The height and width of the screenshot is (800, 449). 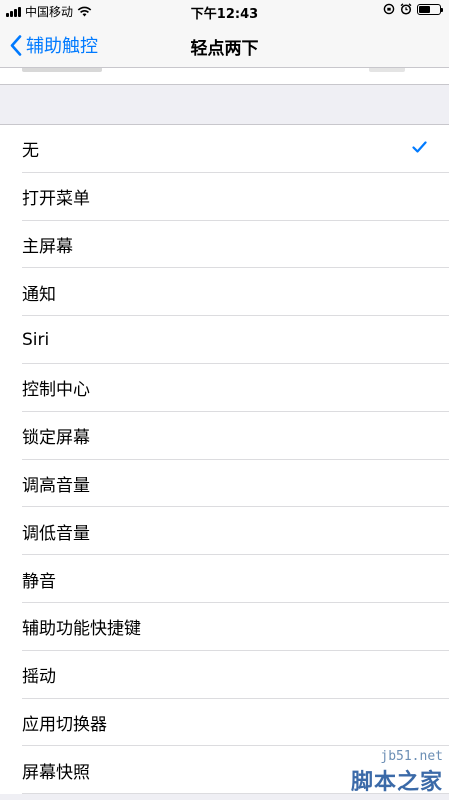 What do you see at coordinates (30, 151) in the screenshot?
I see `list-item-label: 无` at bounding box center [30, 151].